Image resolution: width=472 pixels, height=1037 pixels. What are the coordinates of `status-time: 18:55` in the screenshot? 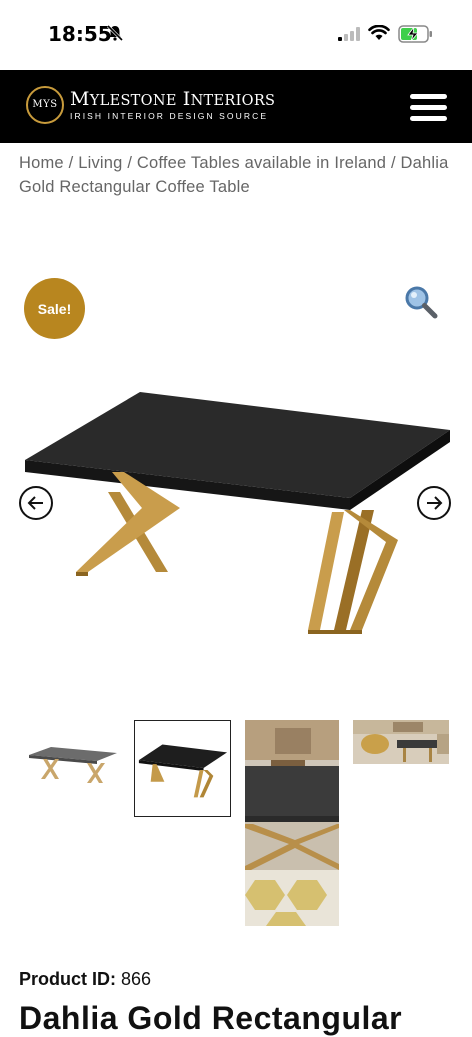 It's located at (80, 34).